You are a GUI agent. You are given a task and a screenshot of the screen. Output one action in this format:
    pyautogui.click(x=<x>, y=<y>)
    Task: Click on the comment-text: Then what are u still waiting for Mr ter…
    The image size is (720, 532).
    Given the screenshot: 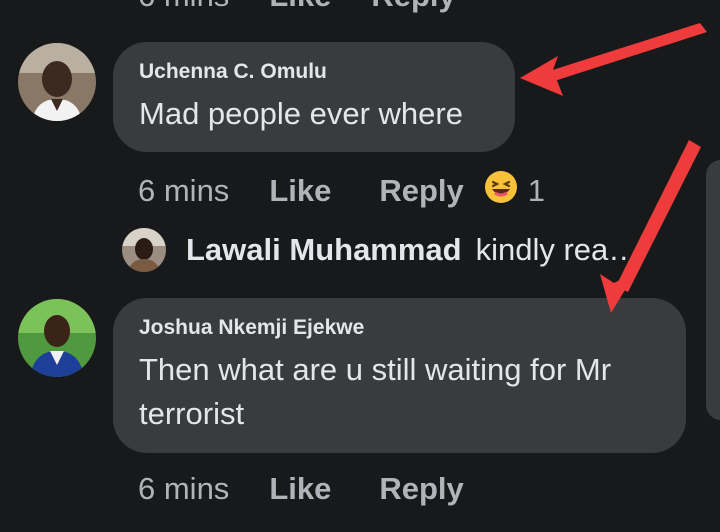 What is the action you would take?
    pyautogui.click(x=375, y=391)
    